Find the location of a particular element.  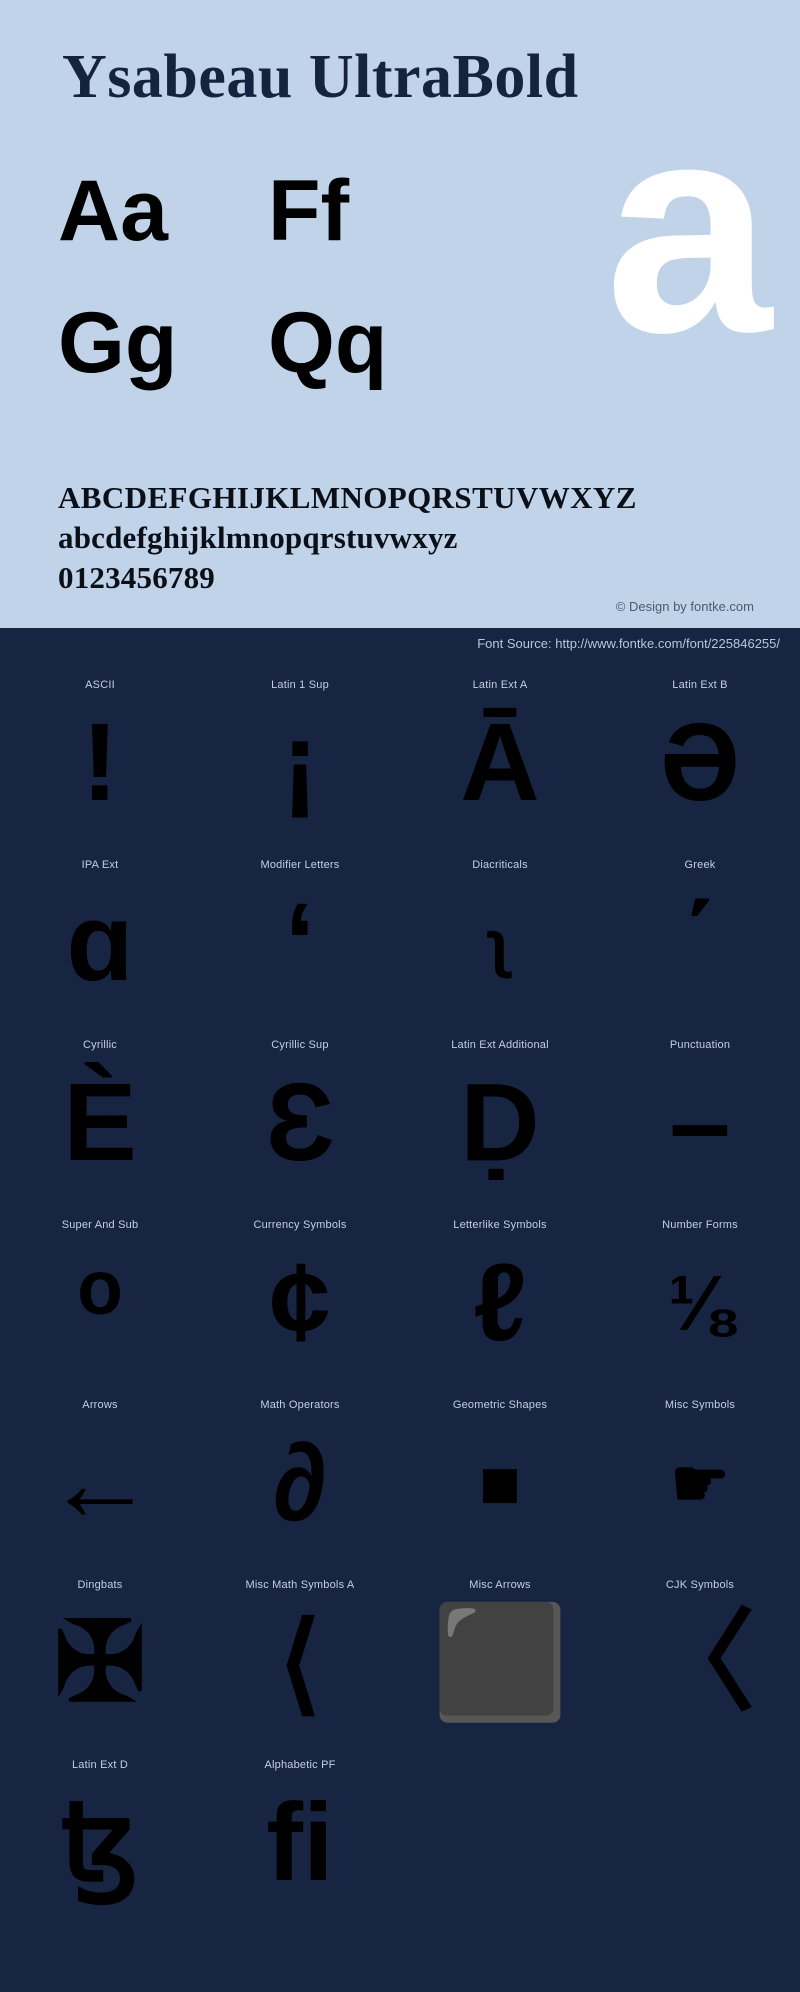

unicode-block-glyph: ⟨ is located at coordinates (300, 1662).